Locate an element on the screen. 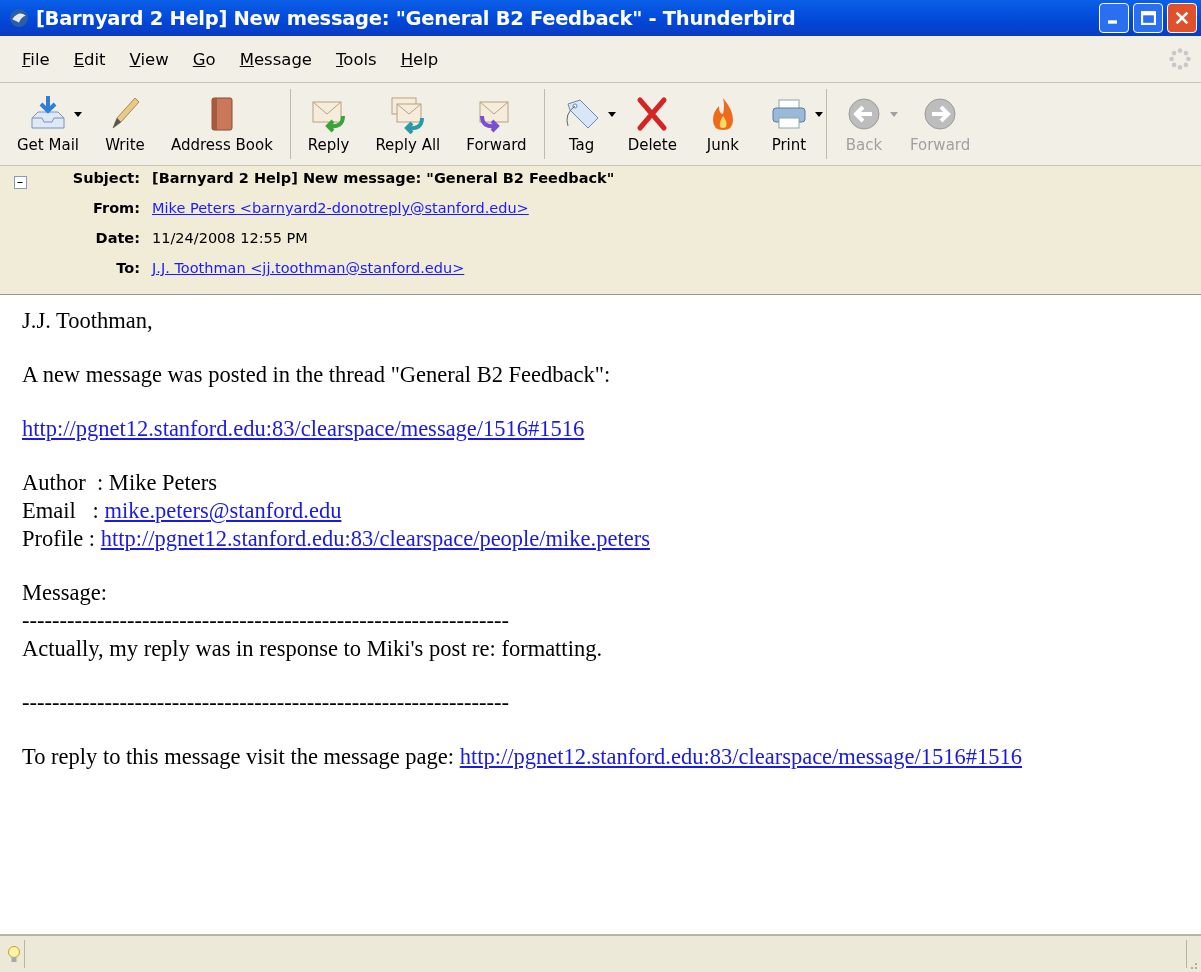  field-label: Subject: is located at coordinates (106, 178).